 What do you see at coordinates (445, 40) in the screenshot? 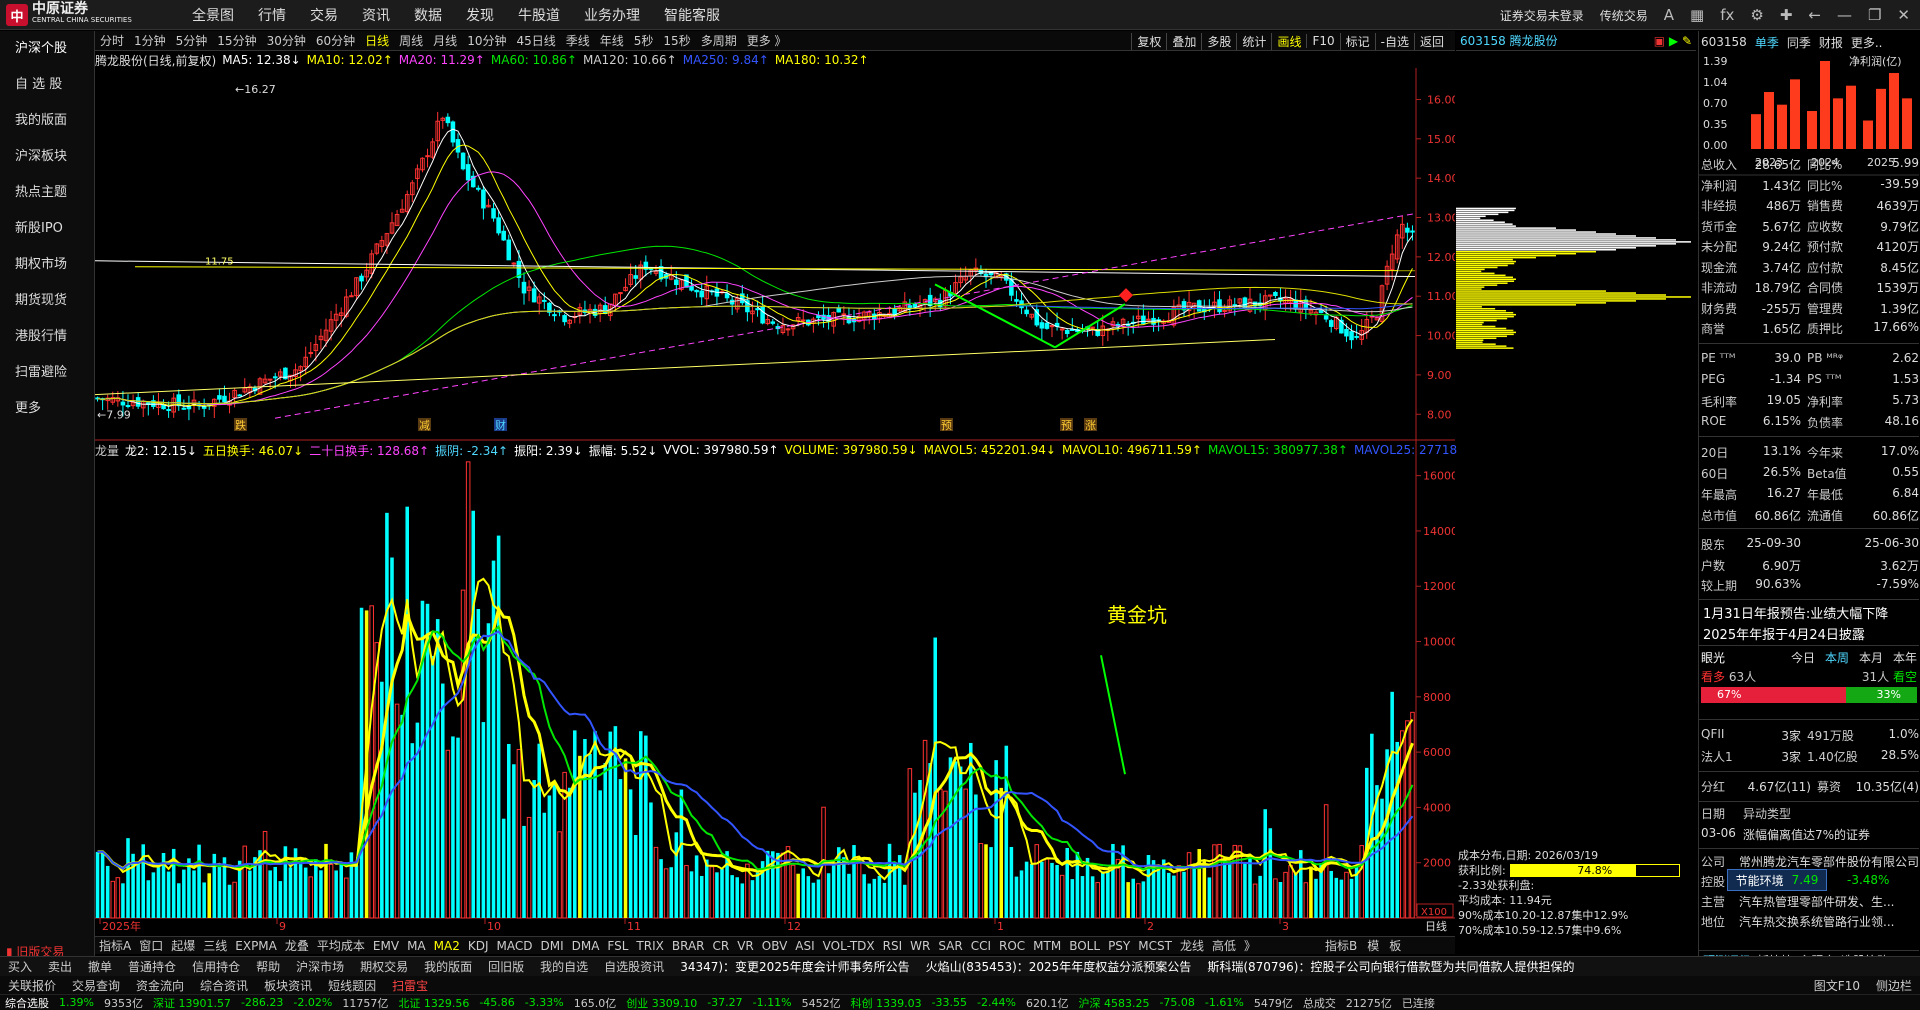
I see `period-8: 月线` at bounding box center [445, 40].